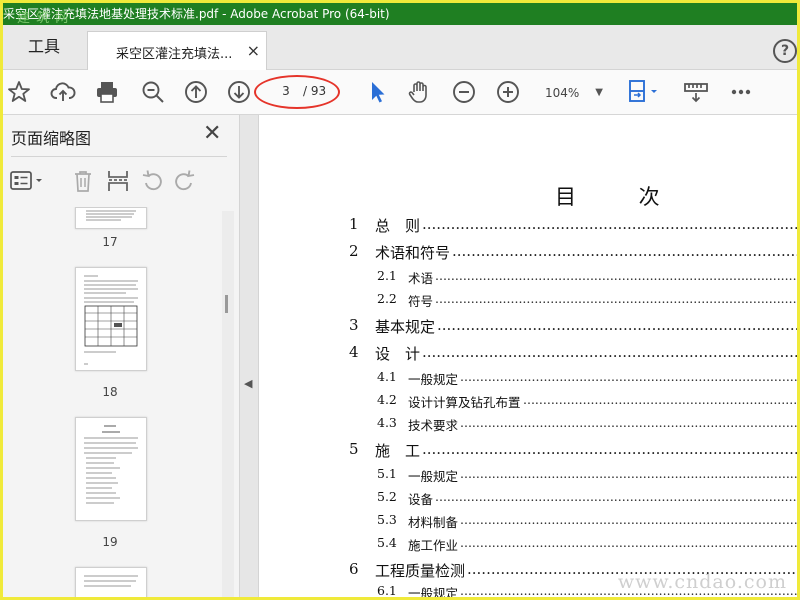 Image resolution: width=800 pixels, height=600 pixels. What do you see at coordinates (239, 92) in the screenshot?
I see `page-down-icon` at bounding box center [239, 92].